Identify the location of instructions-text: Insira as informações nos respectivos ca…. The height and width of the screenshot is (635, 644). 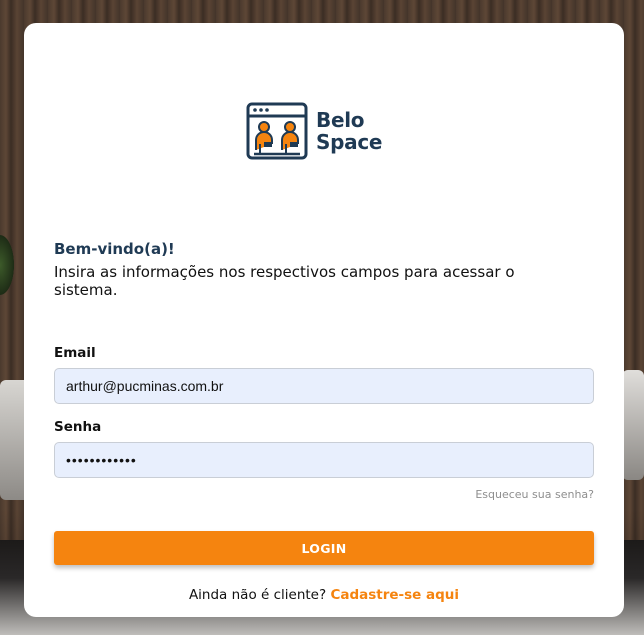
(284, 281).